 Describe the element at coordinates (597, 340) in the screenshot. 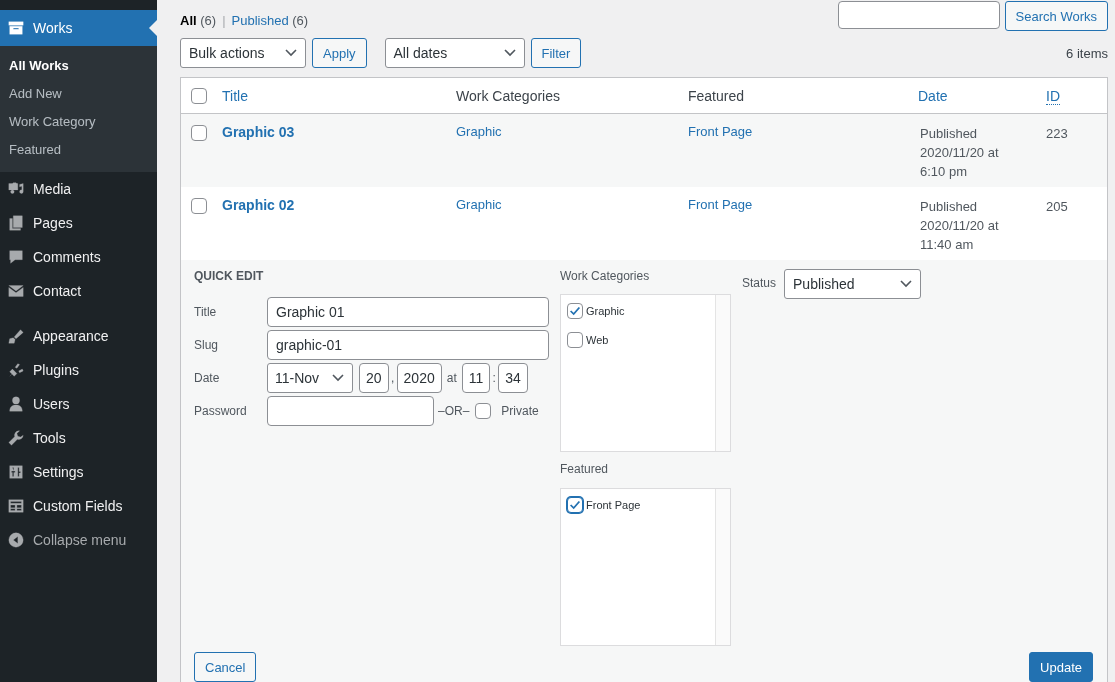

I see `checkbox-label: Web` at that location.